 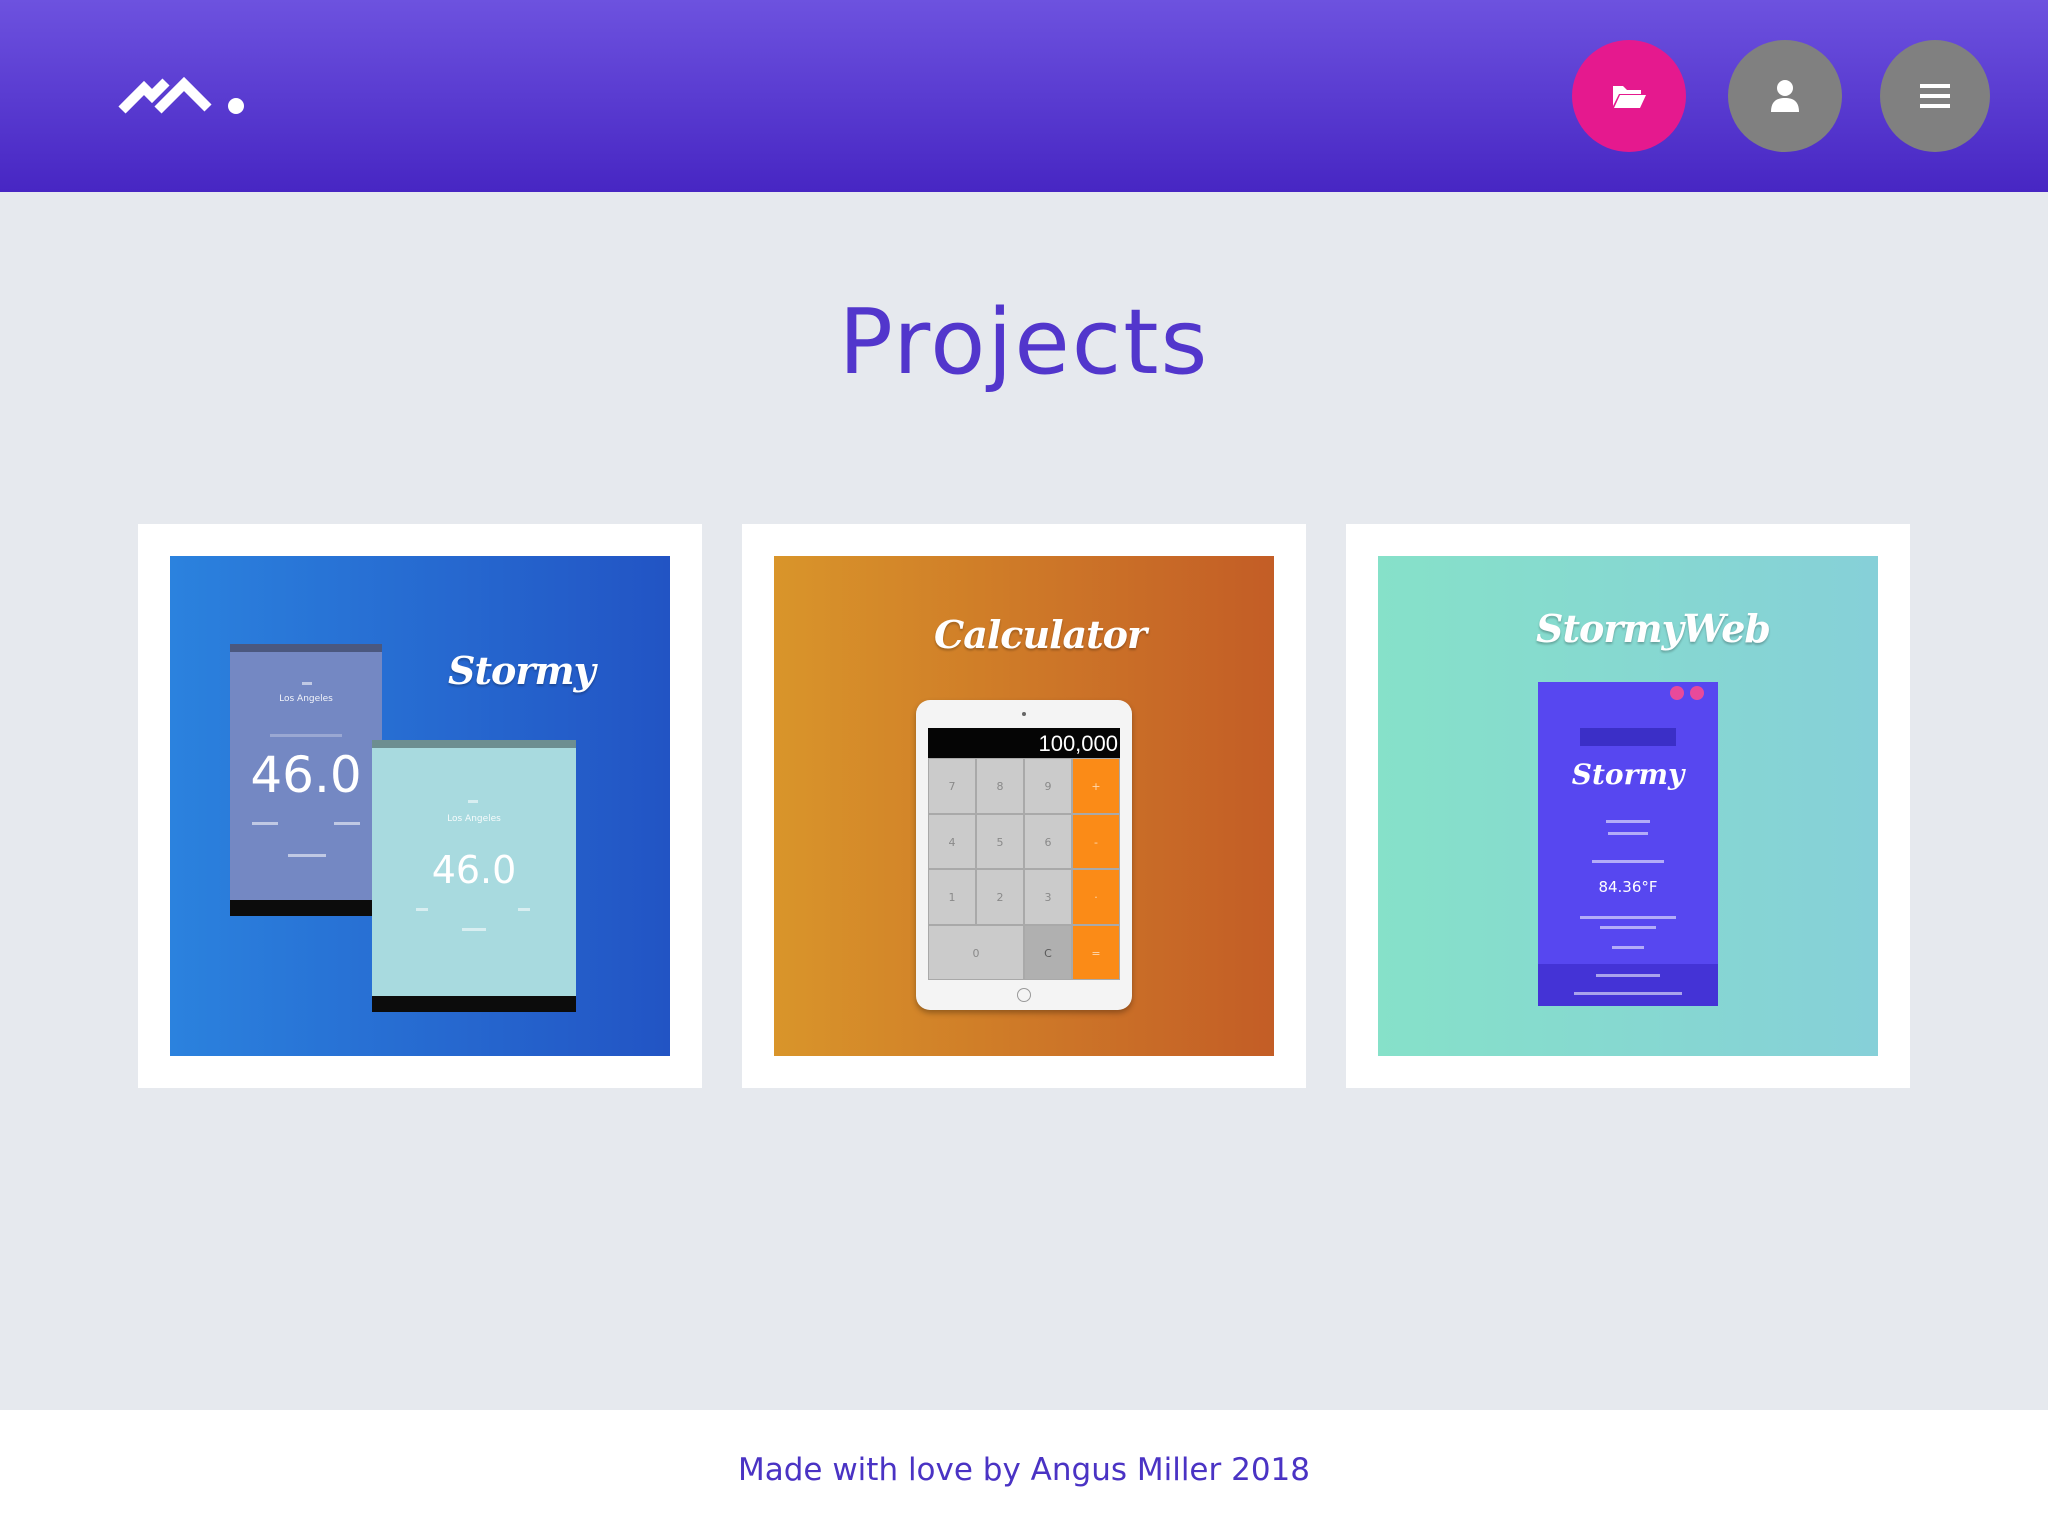 I want to click on projects-nav-button, so click(x=1629, y=96).